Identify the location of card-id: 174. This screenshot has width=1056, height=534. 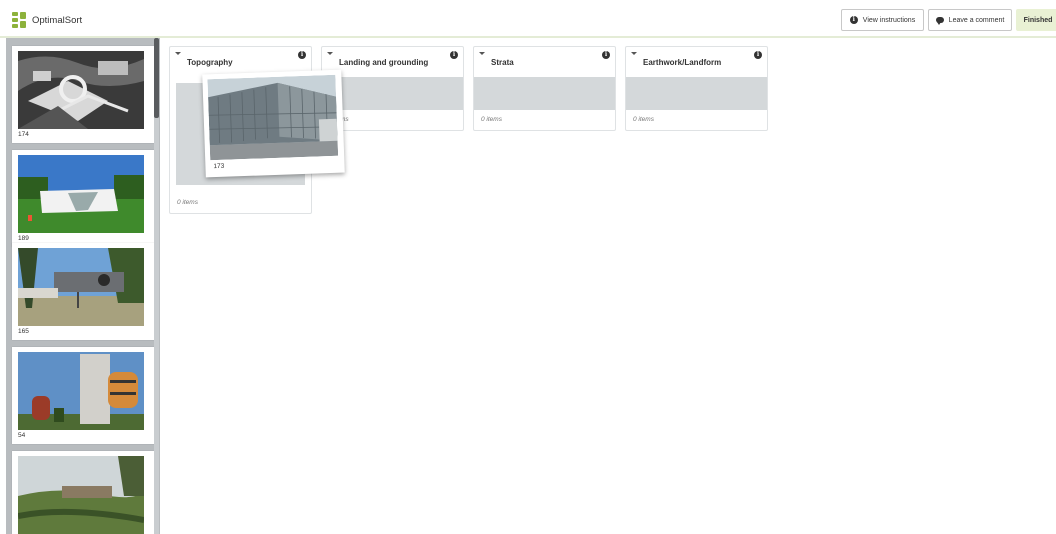
(23, 134).